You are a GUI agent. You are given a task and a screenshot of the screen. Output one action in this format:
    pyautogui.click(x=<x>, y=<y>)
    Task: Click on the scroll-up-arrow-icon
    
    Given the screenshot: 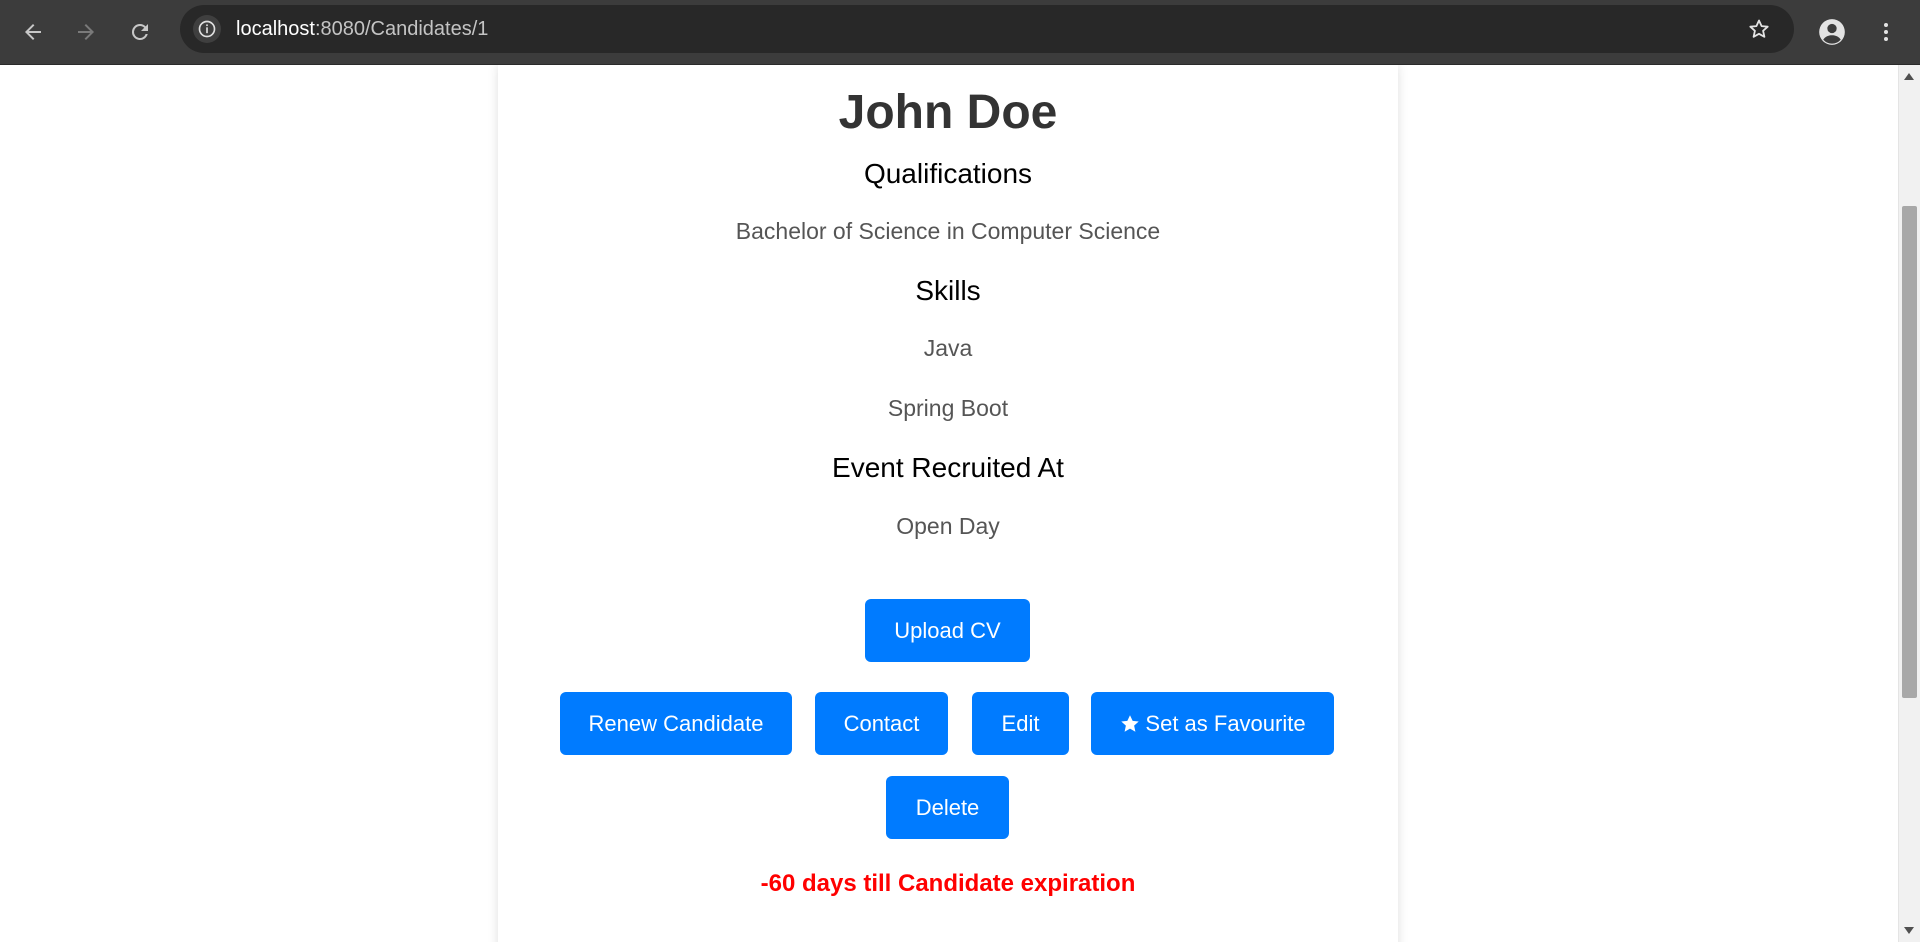 What is the action you would take?
    pyautogui.click(x=1909, y=76)
    